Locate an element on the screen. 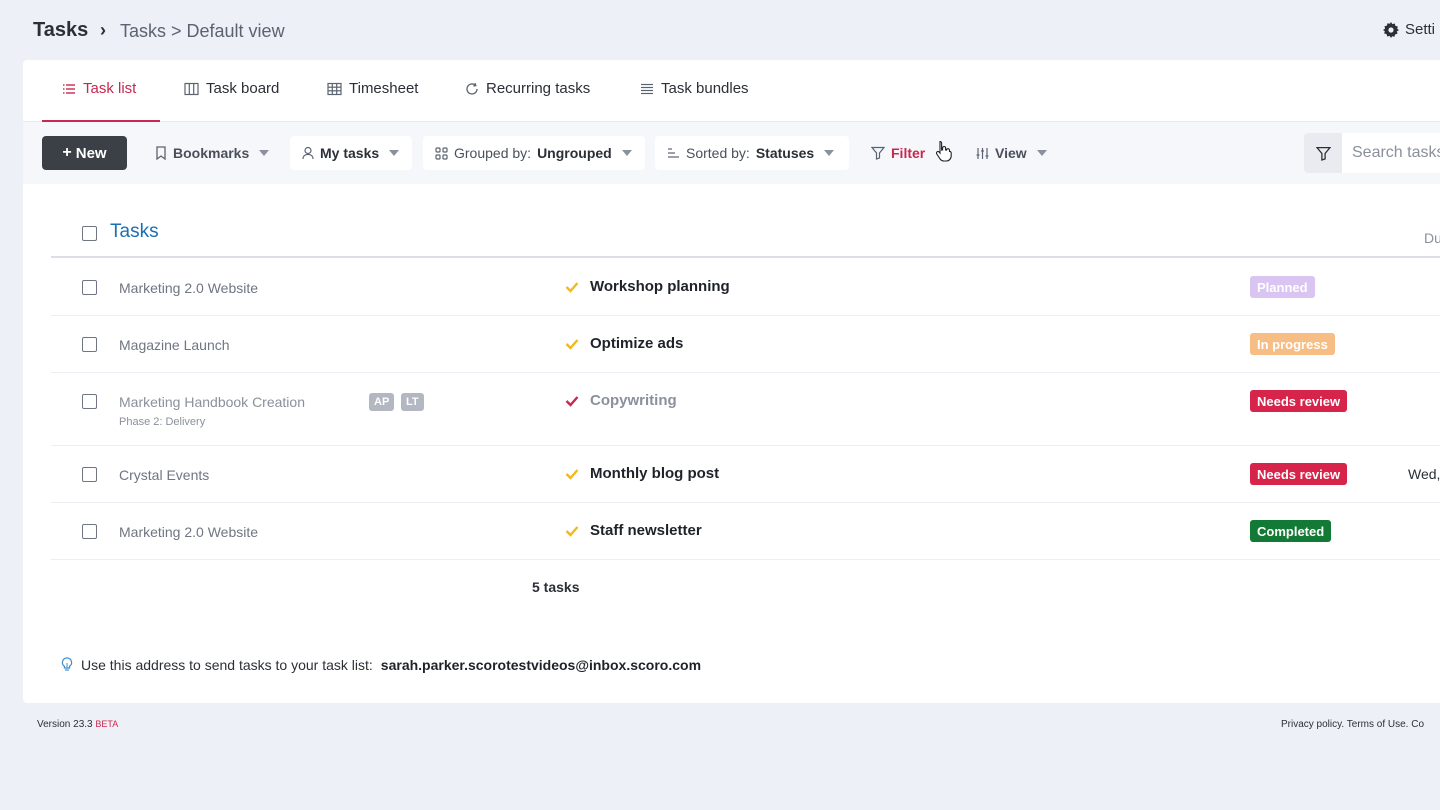 The image size is (1440, 810). view-dropdown: View is located at coordinates (1011, 153).